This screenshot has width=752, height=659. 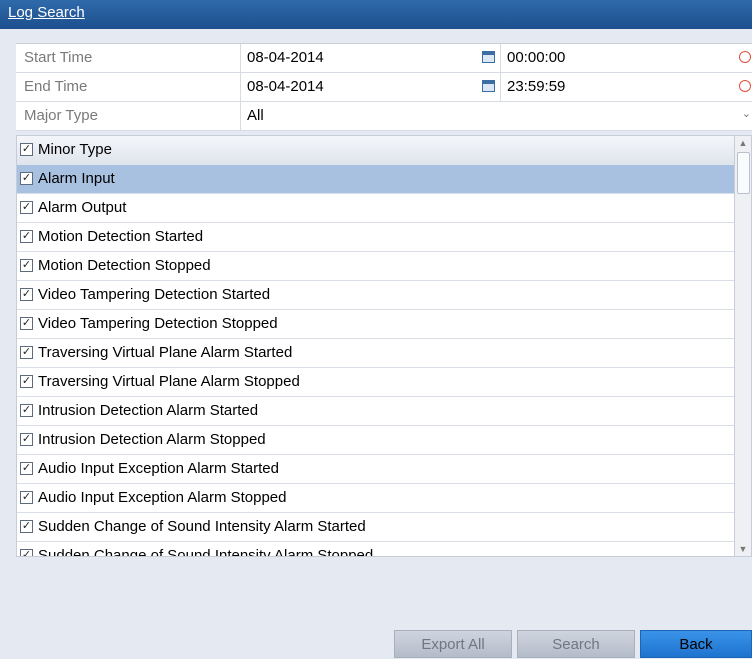 What do you see at coordinates (376, 151) in the screenshot?
I see `minor-type-header: ✓ Minor Type` at bounding box center [376, 151].